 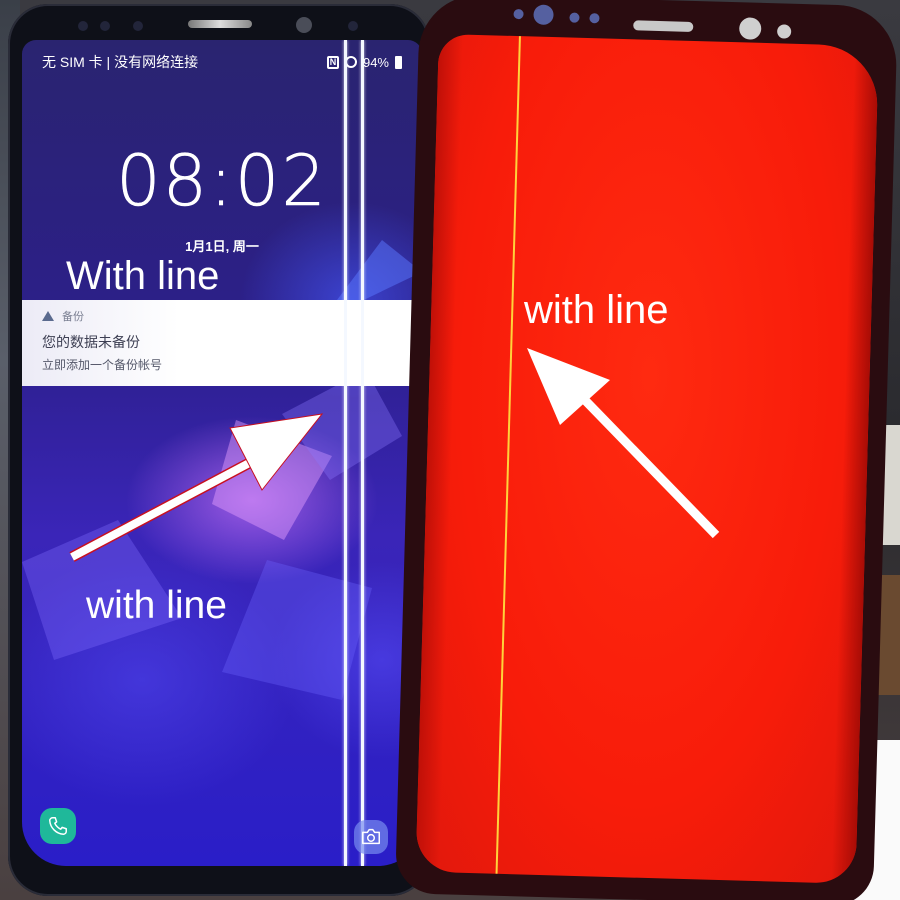 What do you see at coordinates (332, 62) in the screenshot?
I see `nfc-icon: N` at bounding box center [332, 62].